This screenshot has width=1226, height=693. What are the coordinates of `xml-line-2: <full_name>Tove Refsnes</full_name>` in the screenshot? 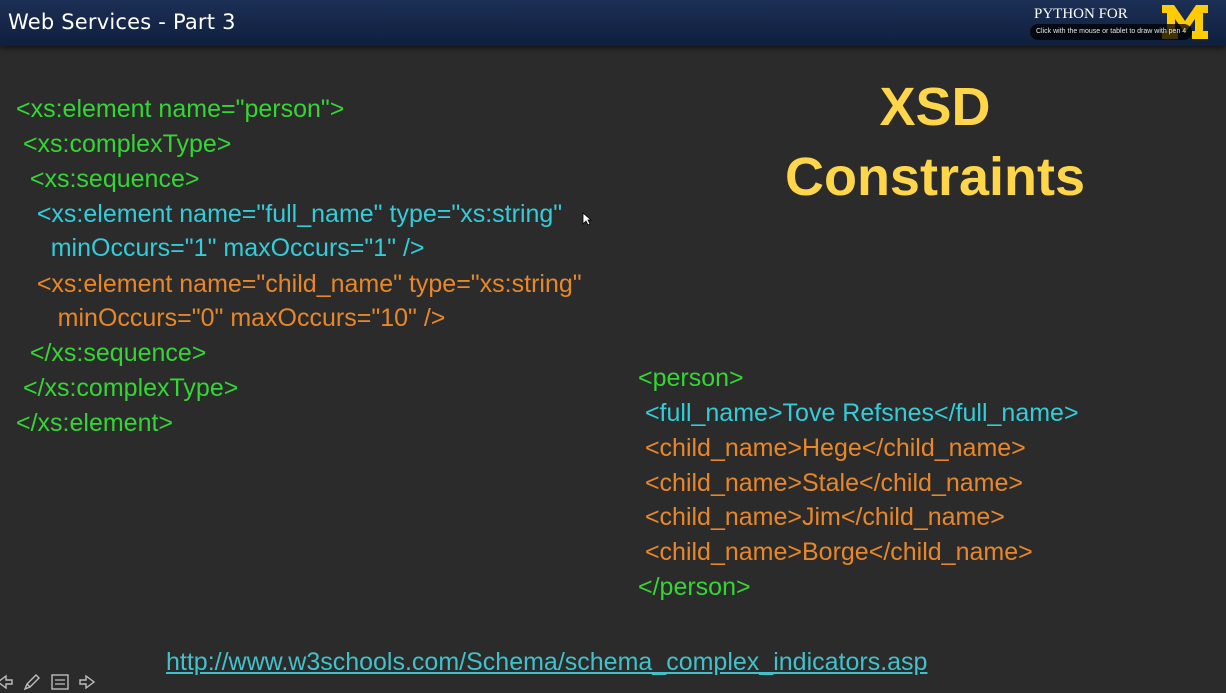 It's located at (858, 413).